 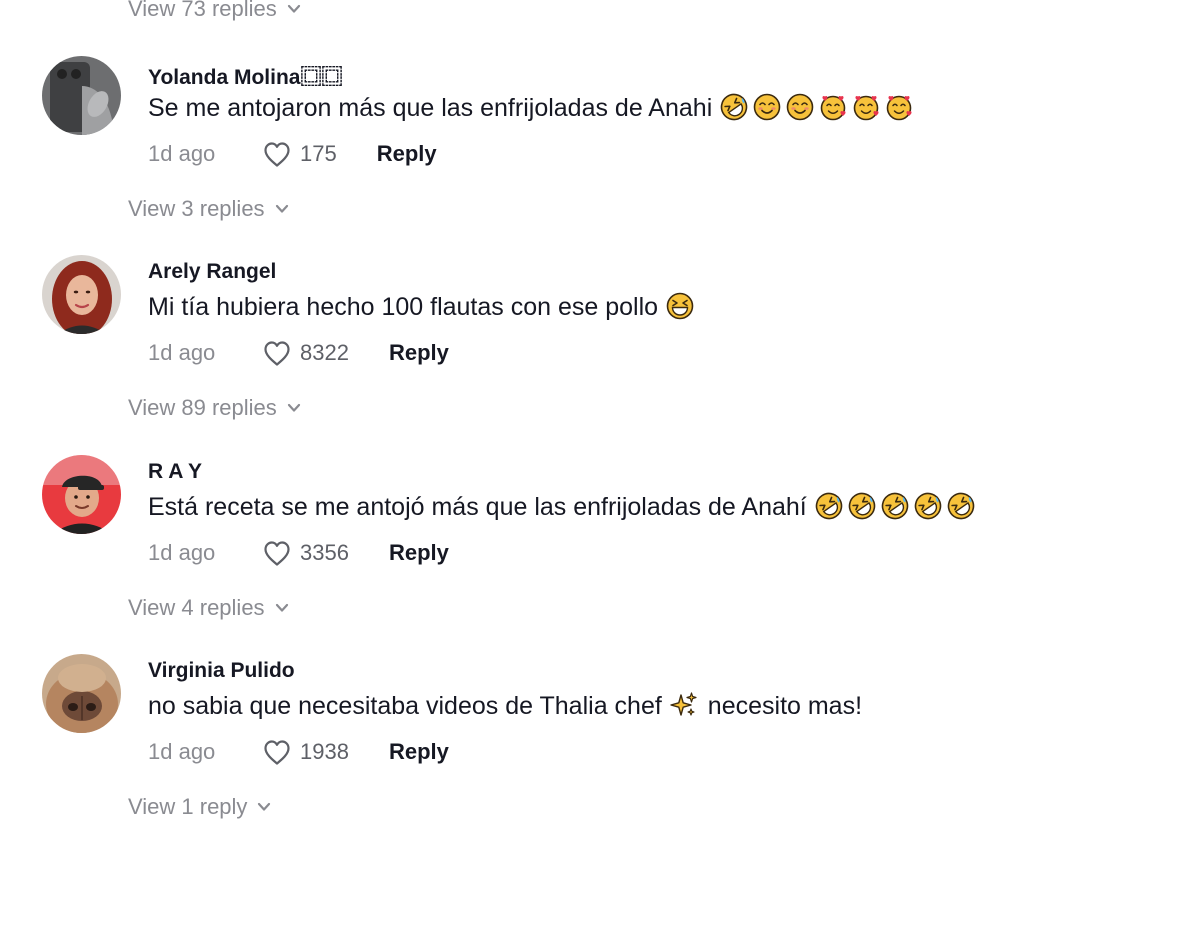 I want to click on username-text: Virginia Pulido, so click(x=221, y=670).